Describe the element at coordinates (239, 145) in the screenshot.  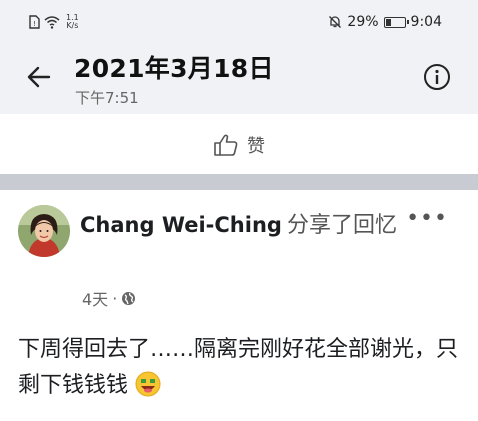
I see `like-button: 赞` at that location.